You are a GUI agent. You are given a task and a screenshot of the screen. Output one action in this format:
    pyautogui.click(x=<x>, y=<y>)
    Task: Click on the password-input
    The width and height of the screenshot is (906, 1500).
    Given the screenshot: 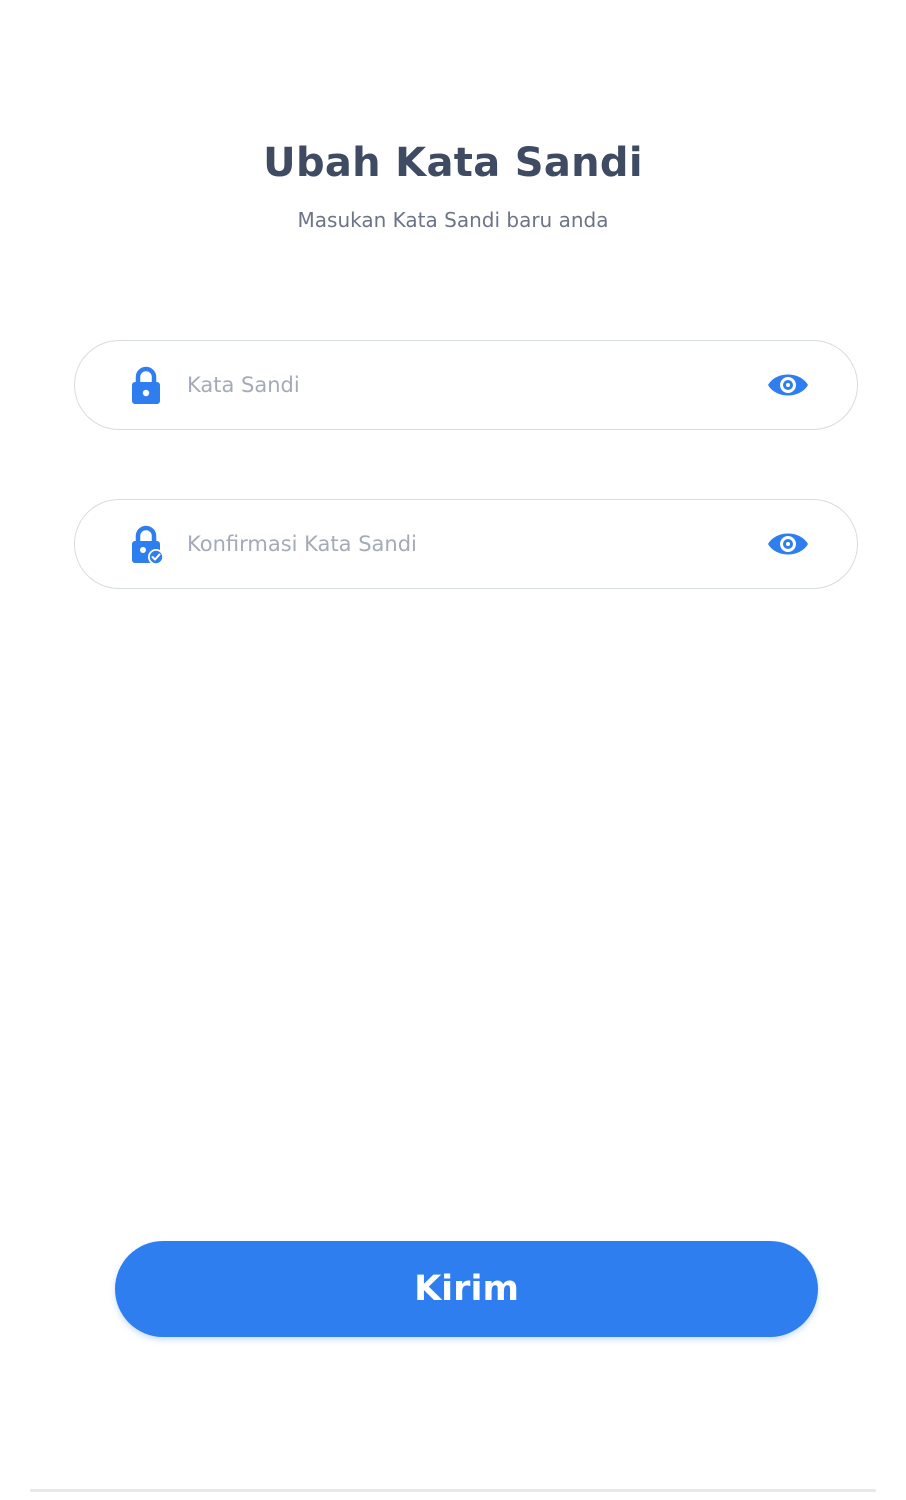 What is the action you would take?
    pyautogui.click(x=467, y=384)
    